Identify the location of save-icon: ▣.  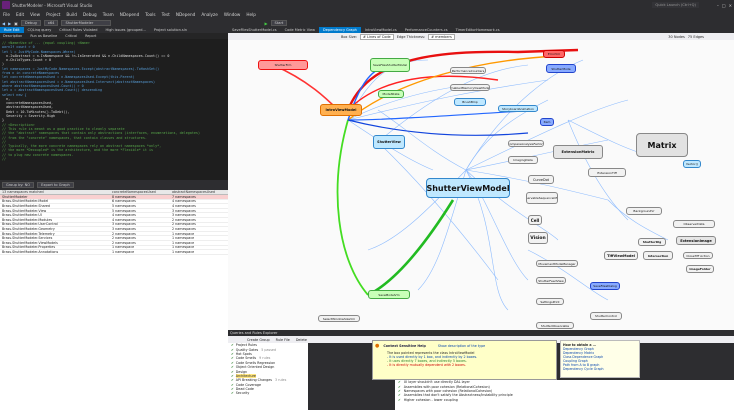
(16, 23).